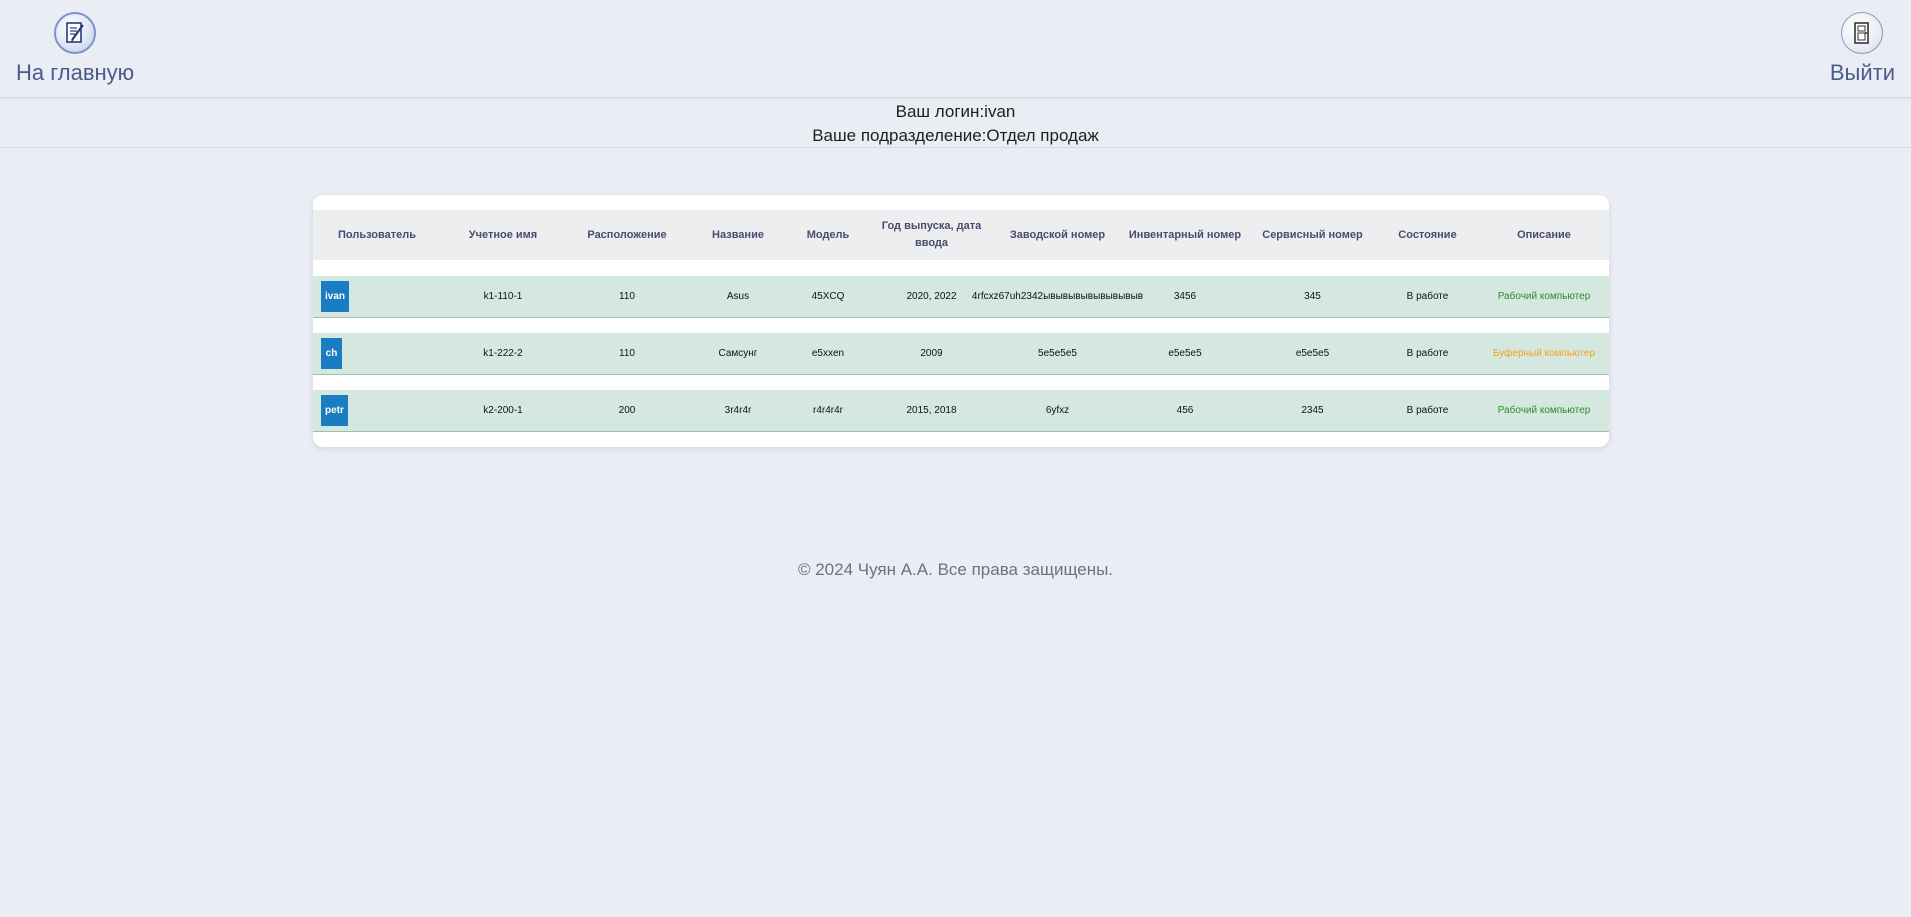  I want to click on header-service: Сервисный номер, so click(1312, 234).